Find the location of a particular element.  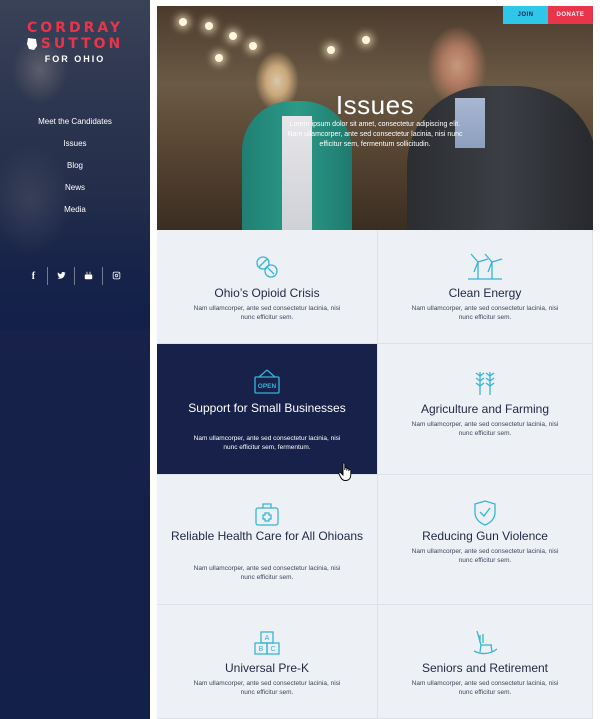

issue-title: Reliable Health Care for All Ohioans is located at coordinates (267, 536).